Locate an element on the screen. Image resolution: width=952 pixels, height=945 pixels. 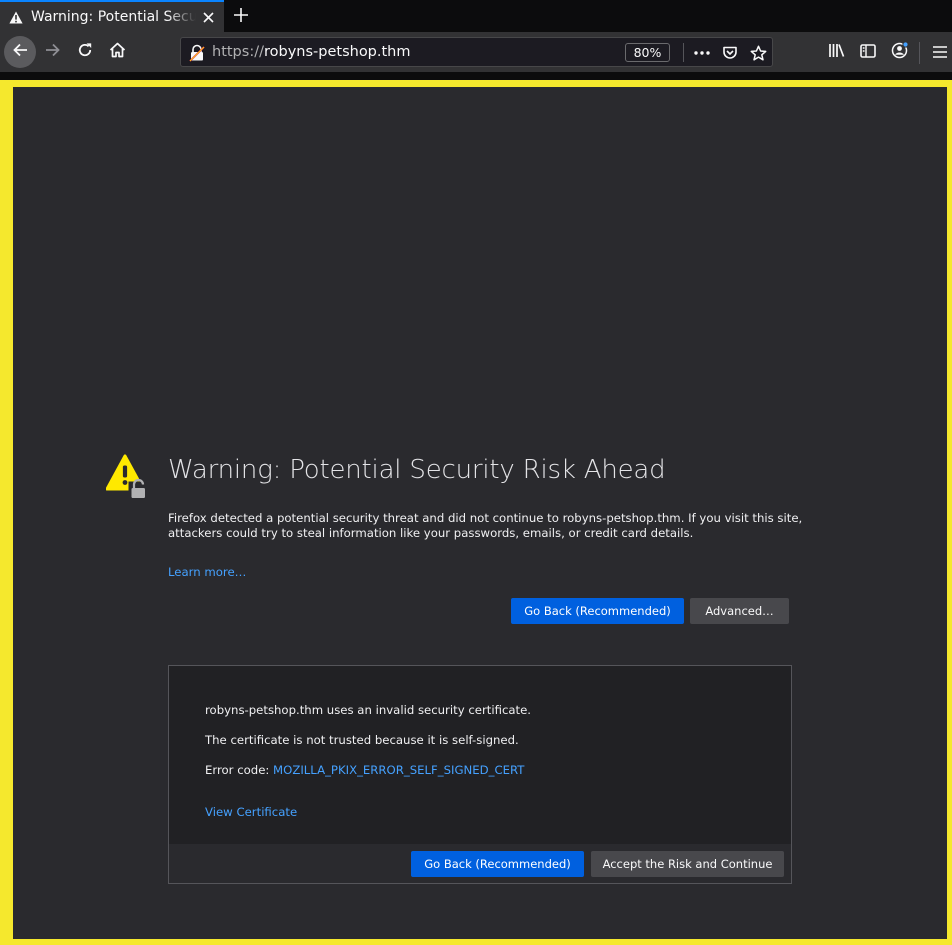
back-button is located at coordinates (20, 52).